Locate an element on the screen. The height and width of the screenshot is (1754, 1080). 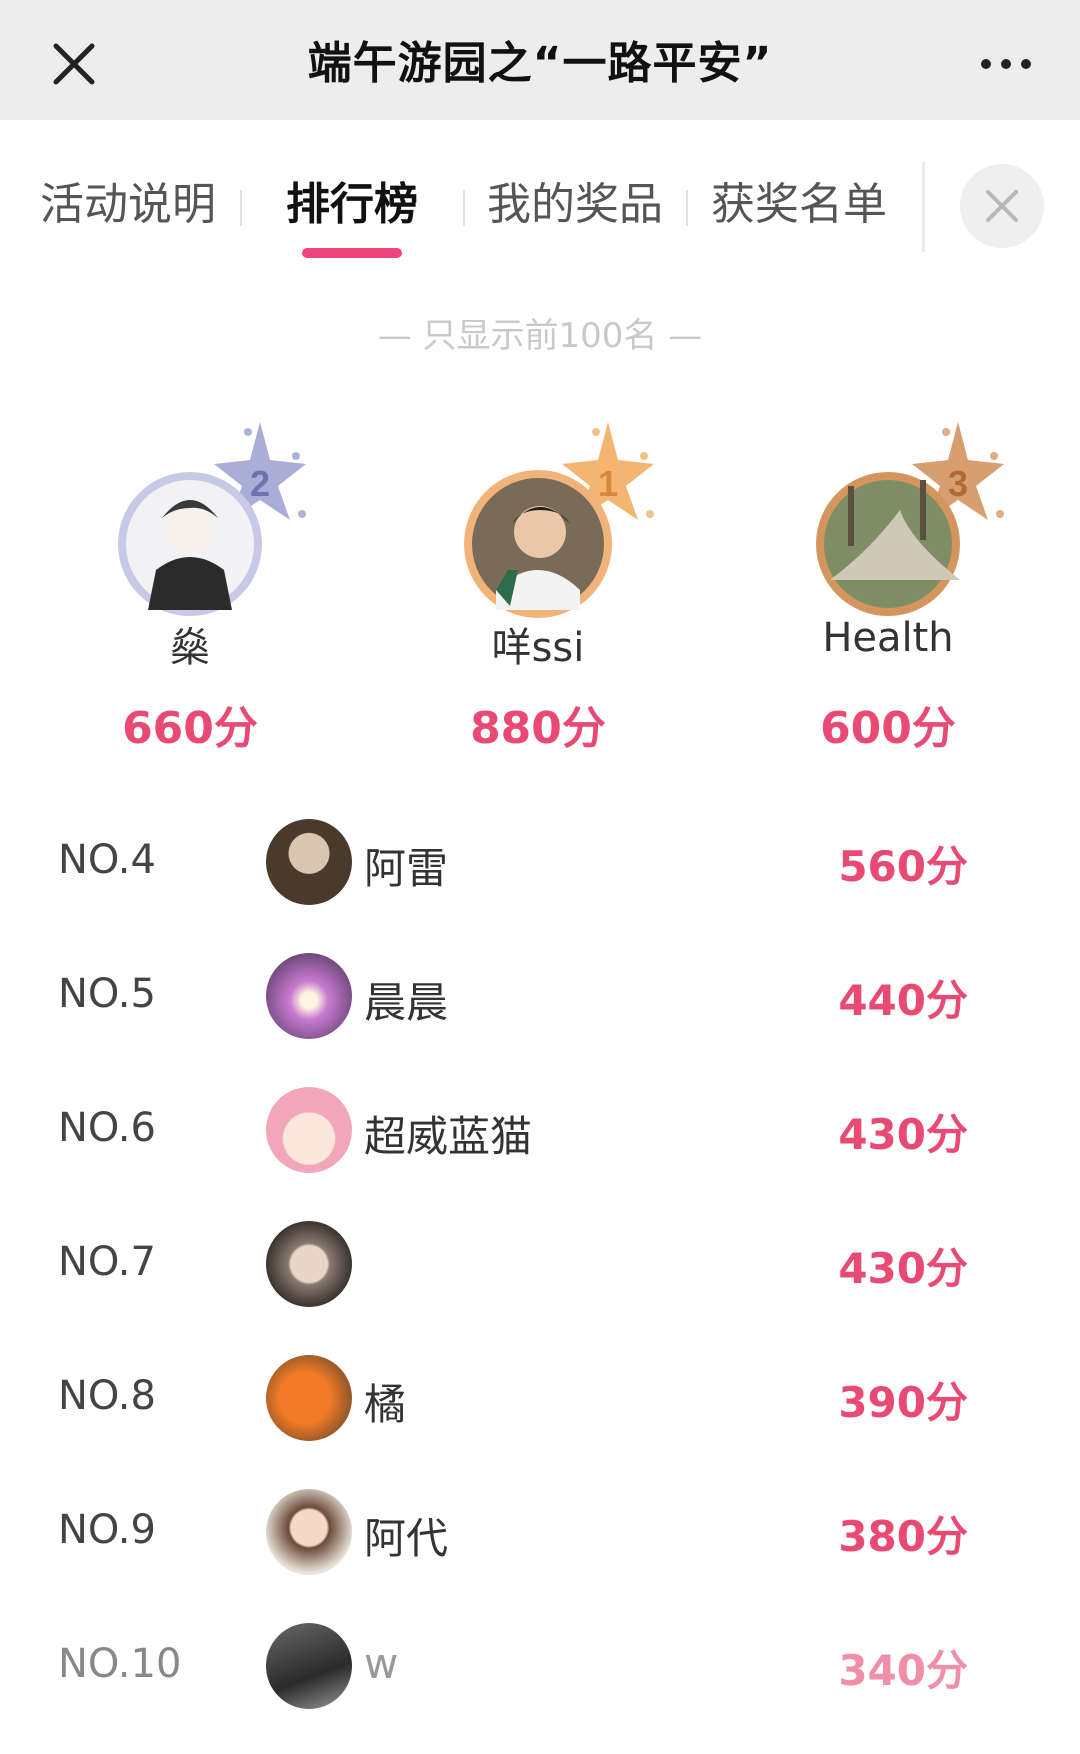
rank-label: NO.5 is located at coordinates (107, 994).